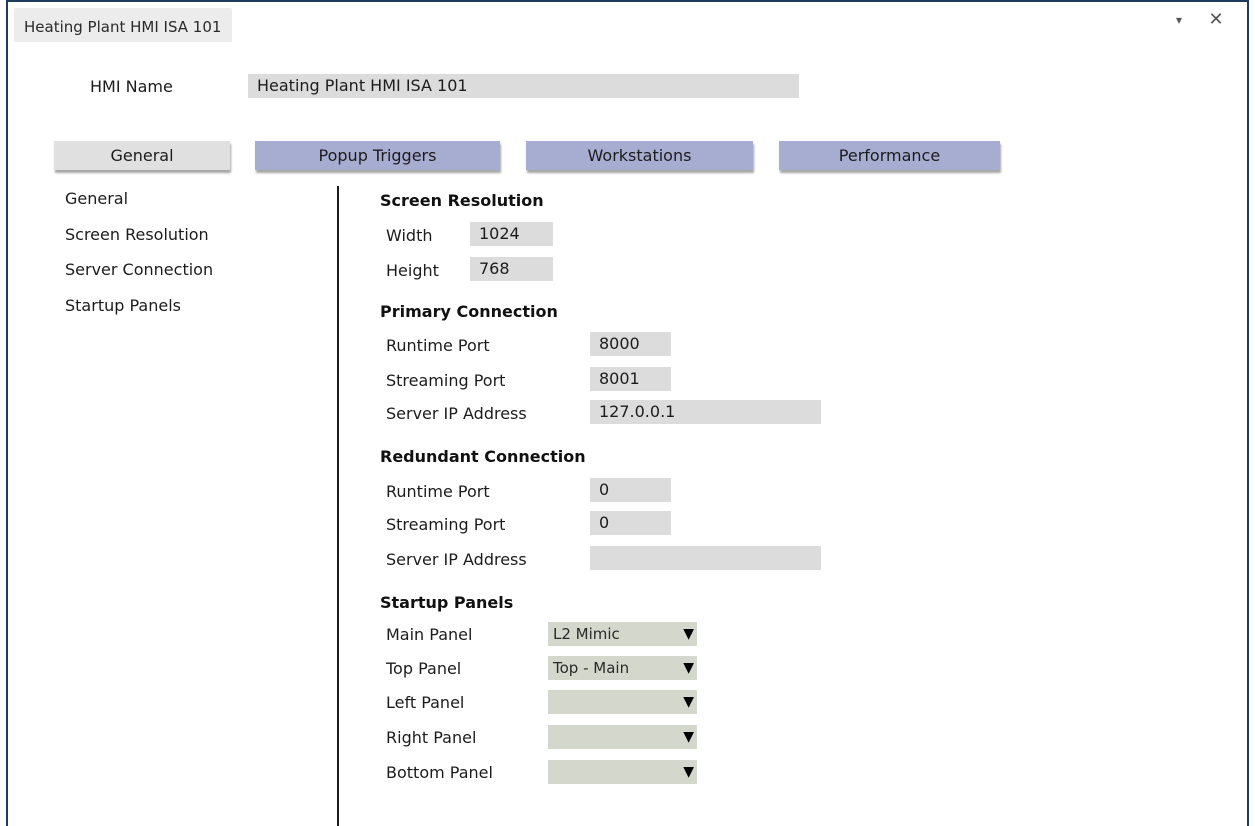  I want to click on section-heading-startup-panels: Startup Panels, so click(447, 602).